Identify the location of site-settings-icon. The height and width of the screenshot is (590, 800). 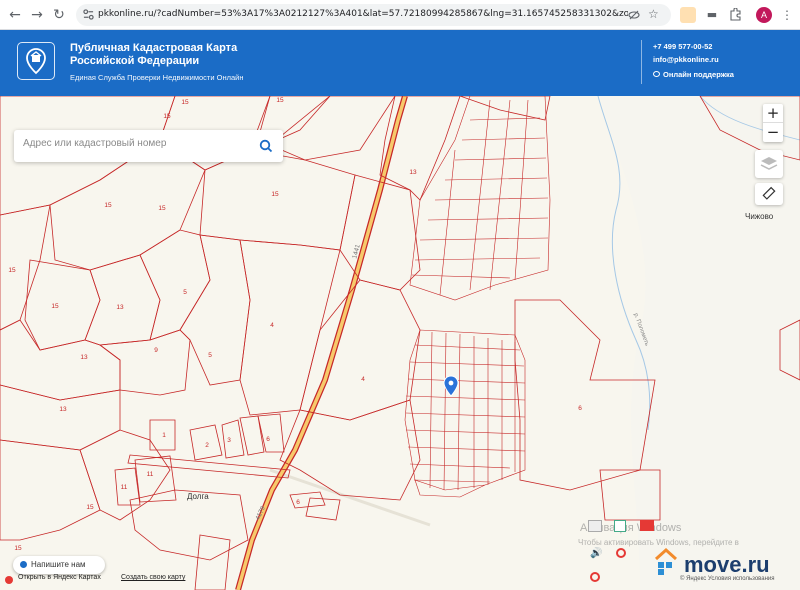
(88, 14).